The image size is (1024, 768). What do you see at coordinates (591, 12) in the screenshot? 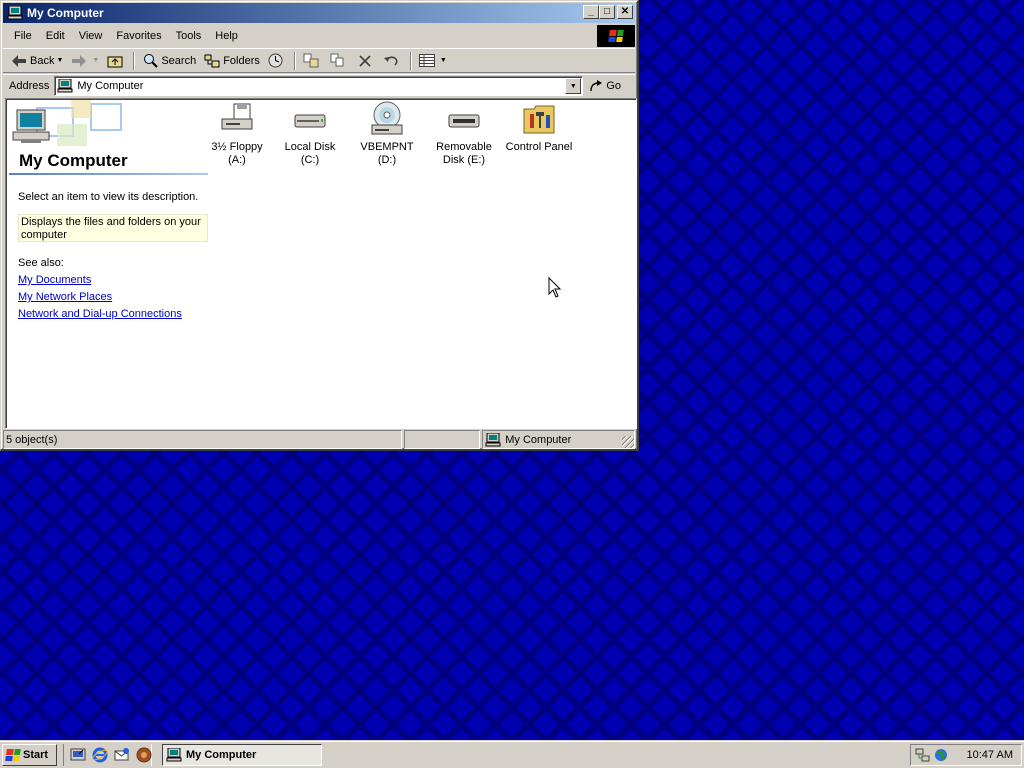
I see `minimize-button: _` at bounding box center [591, 12].